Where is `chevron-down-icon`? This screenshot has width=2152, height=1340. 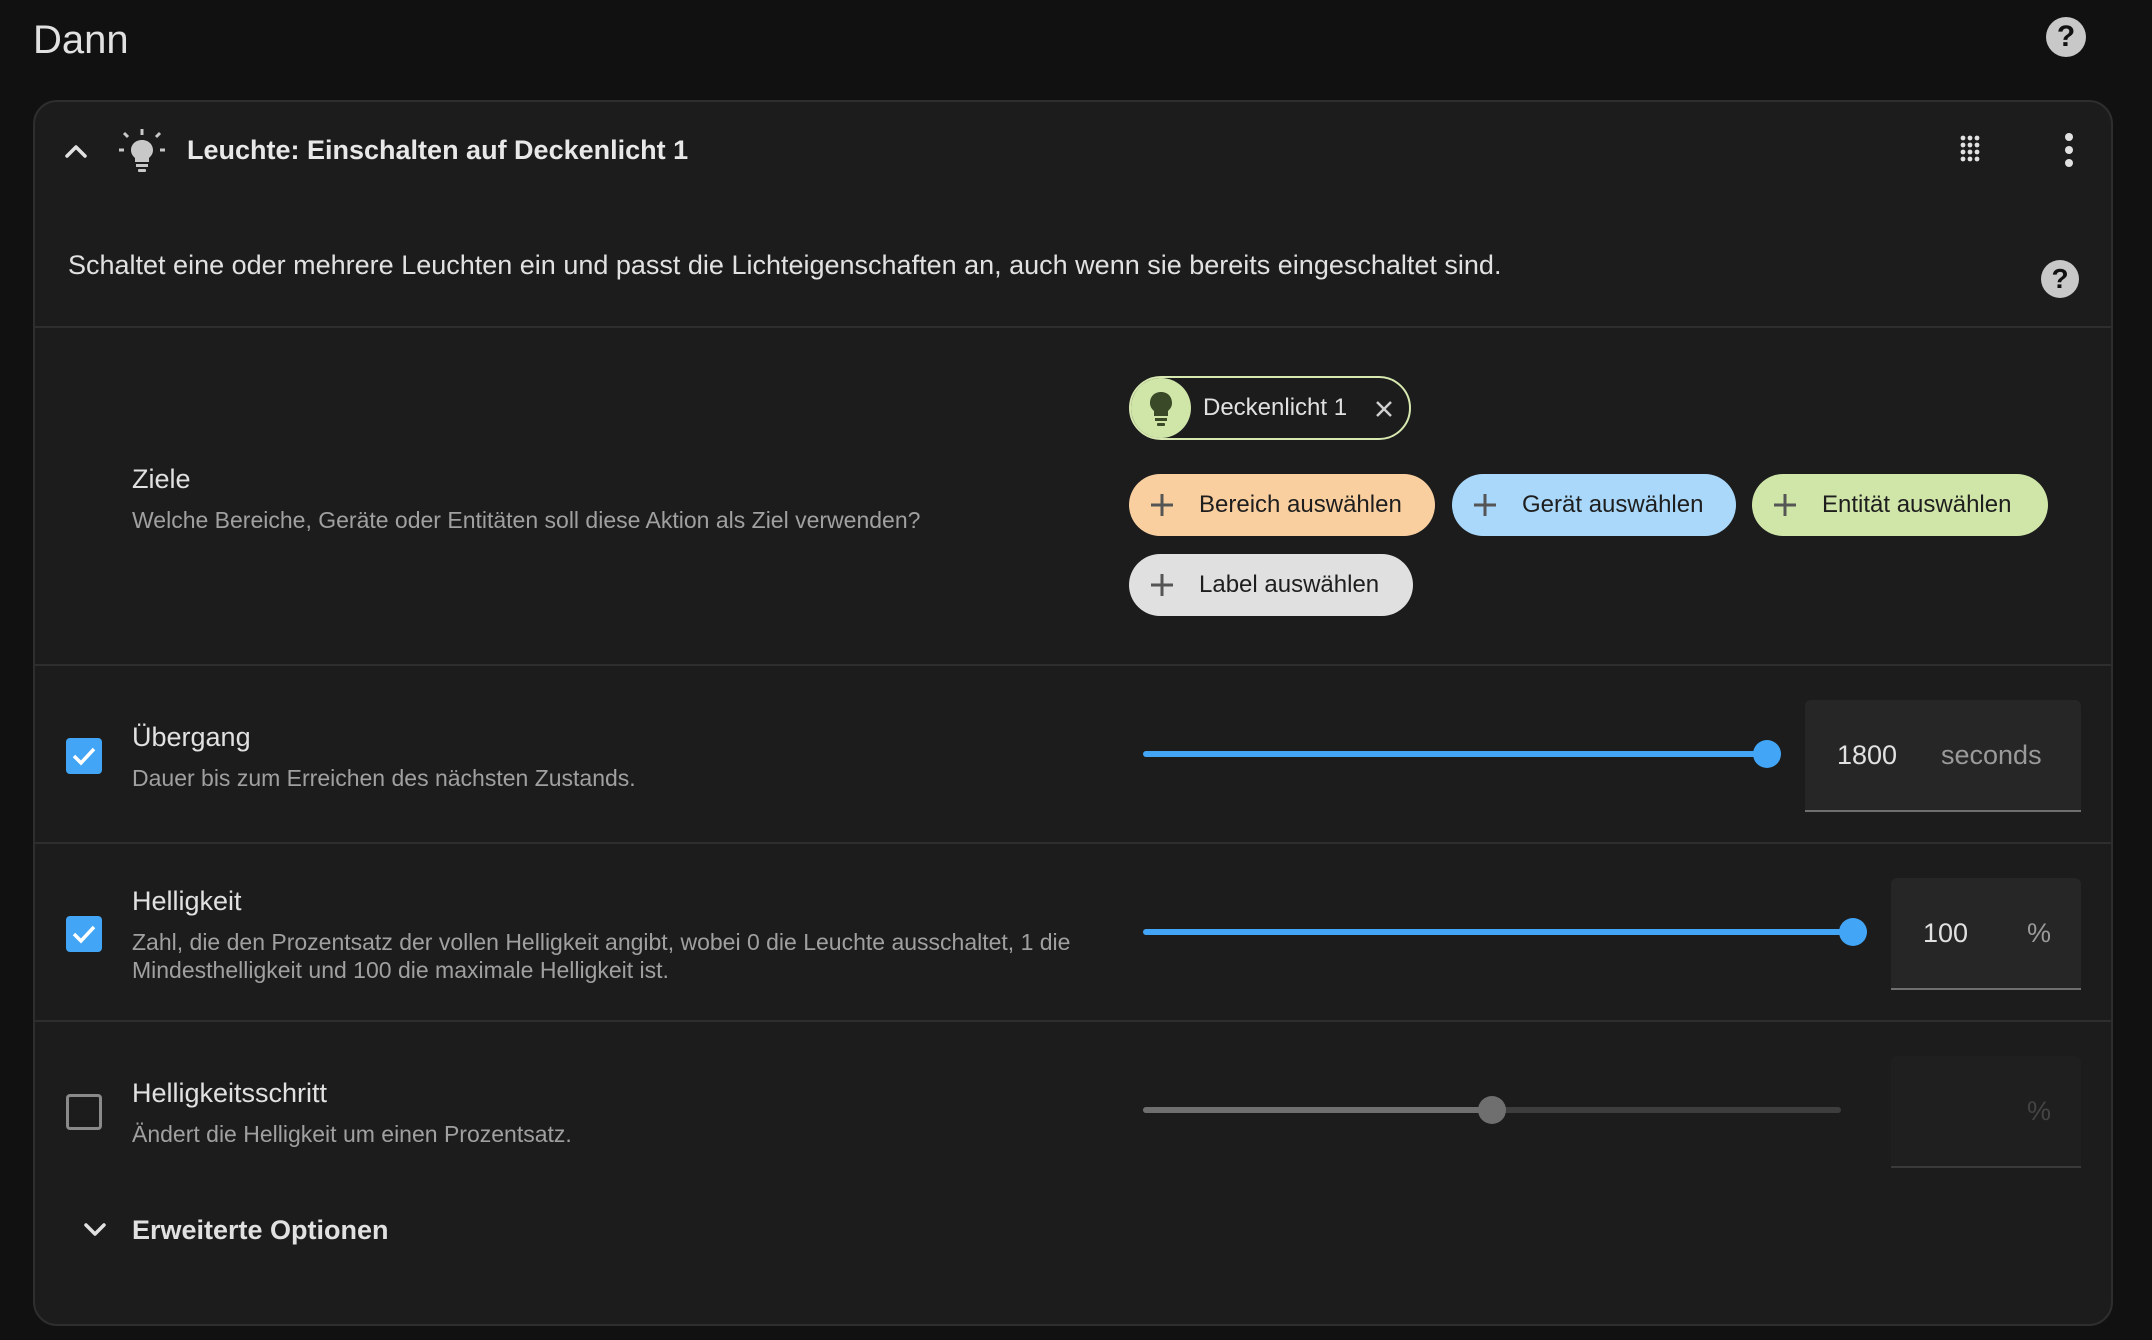
chevron-down-icon is located at coordinates (95, 1230).